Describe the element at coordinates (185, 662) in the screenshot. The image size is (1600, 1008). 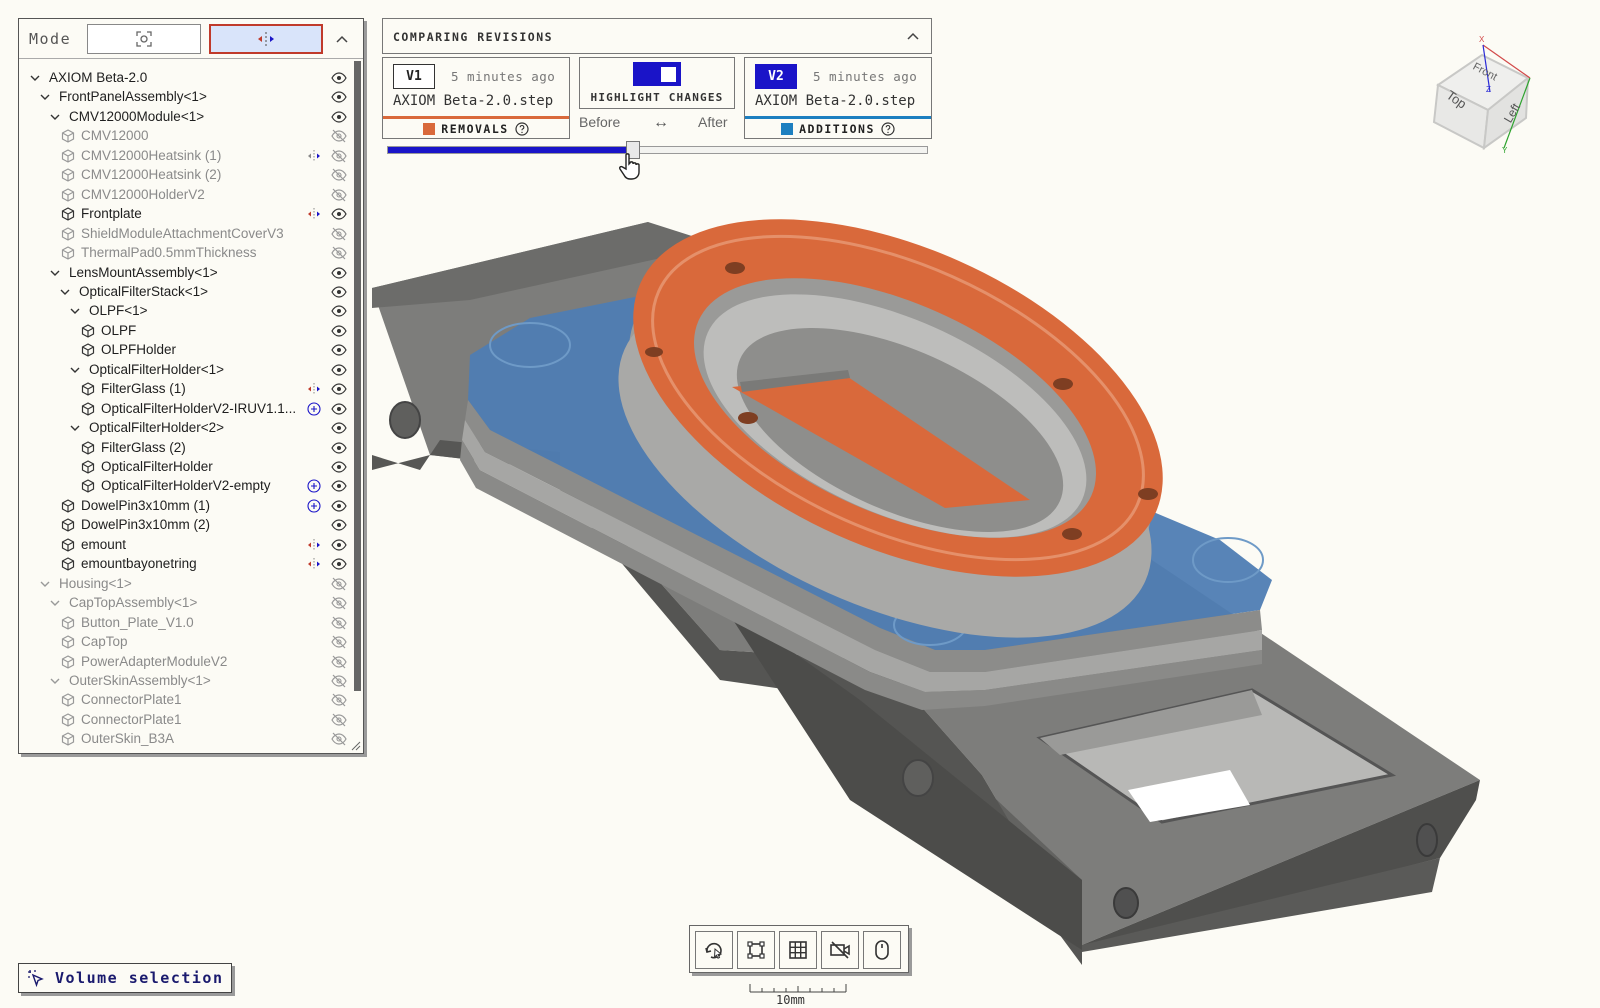
I see `tree-row: PowerAdapterModuleV2` at that location.